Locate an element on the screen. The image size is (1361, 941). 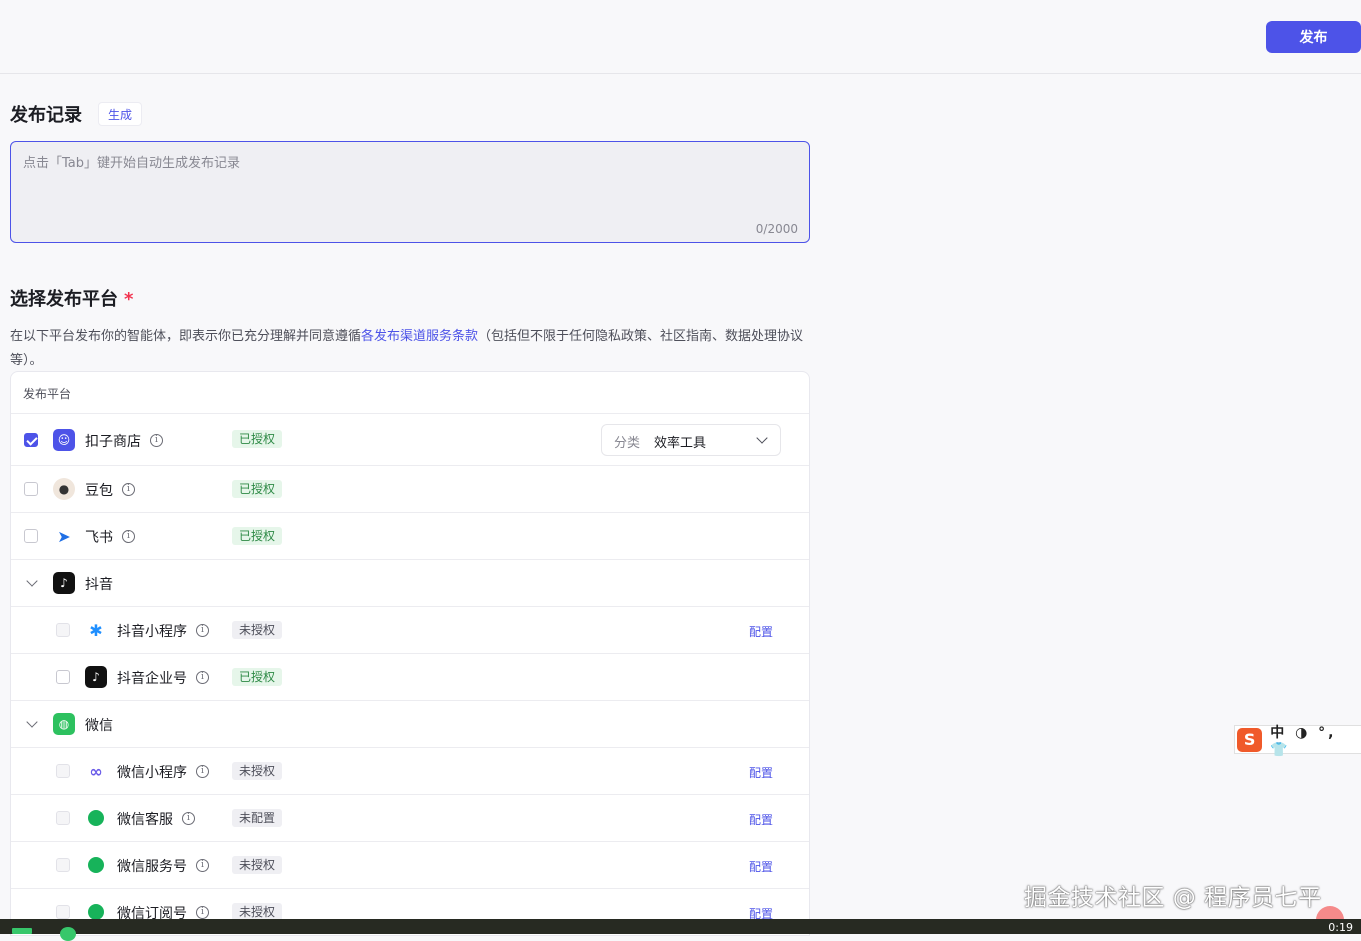
checkbox-coze-store is located at coordinates (31, 440).